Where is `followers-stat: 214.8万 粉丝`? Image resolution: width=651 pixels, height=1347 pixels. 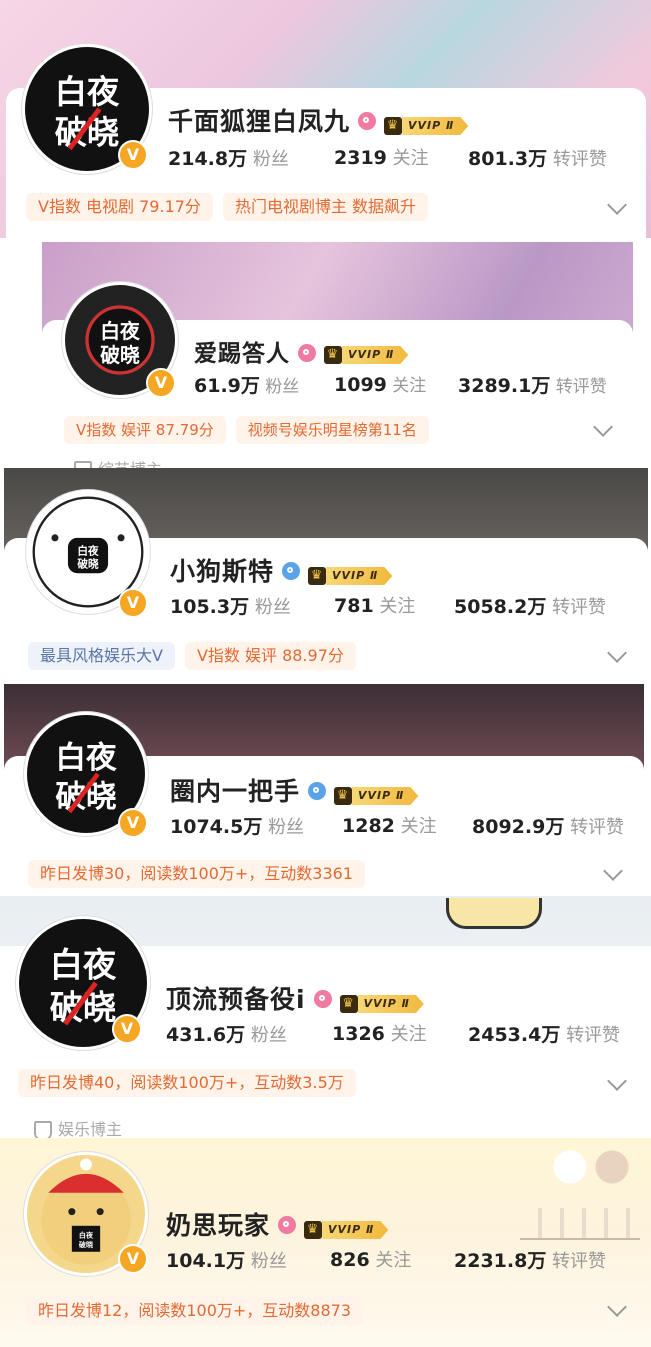 followers-stat: 214.8万 粉丝 is located at coordinates (228, 157).